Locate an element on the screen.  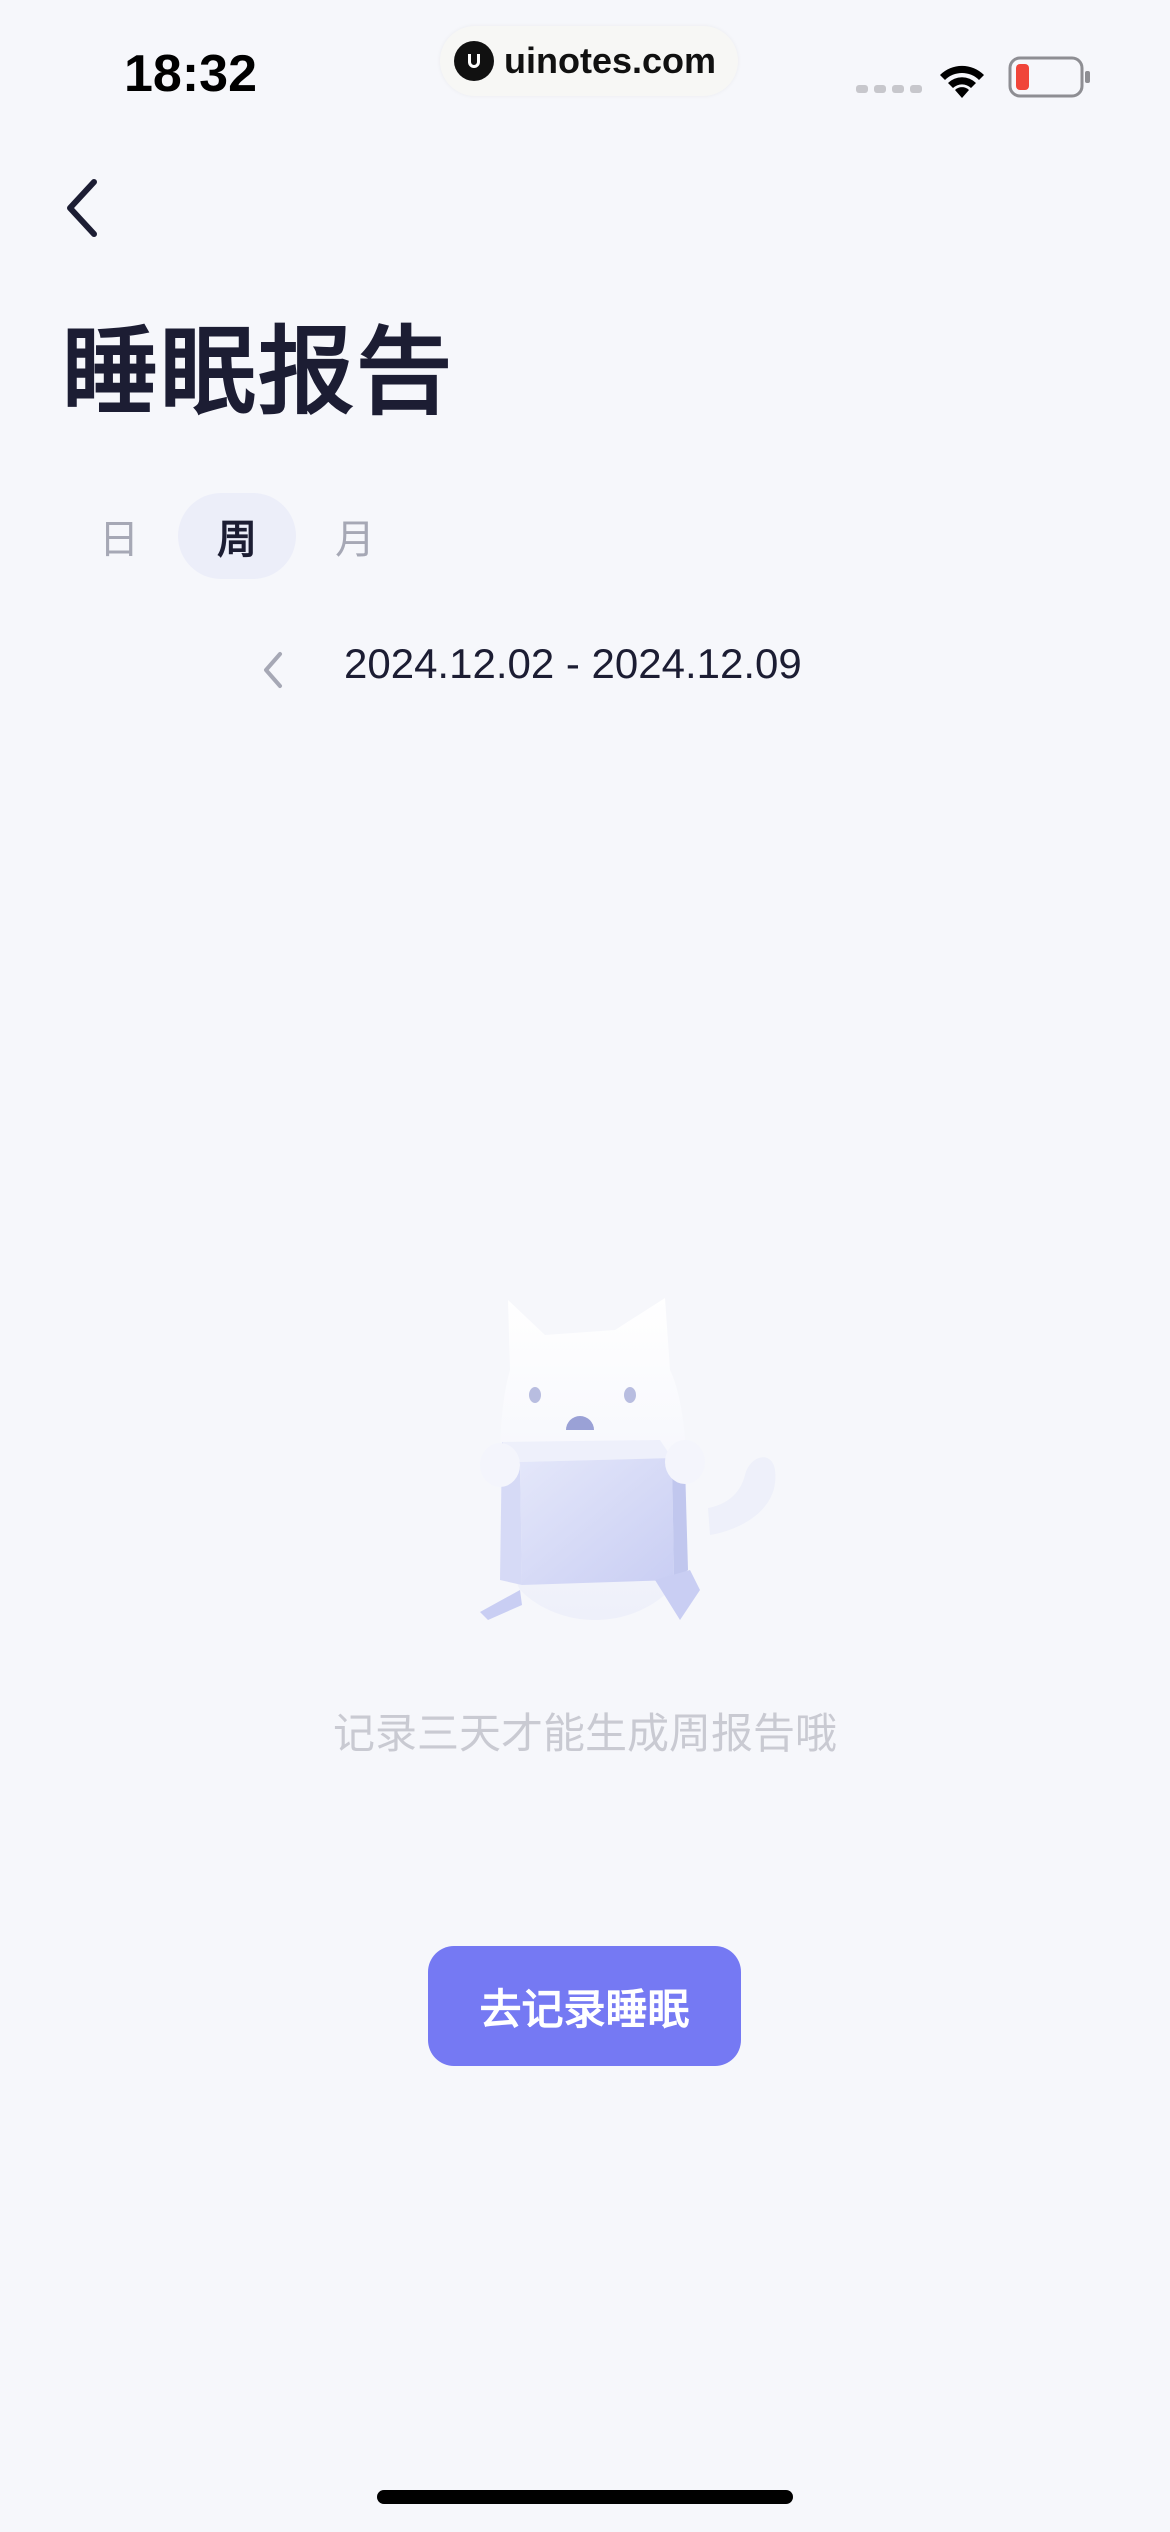
battery-low-icon is located at coordinates (1050, 79).